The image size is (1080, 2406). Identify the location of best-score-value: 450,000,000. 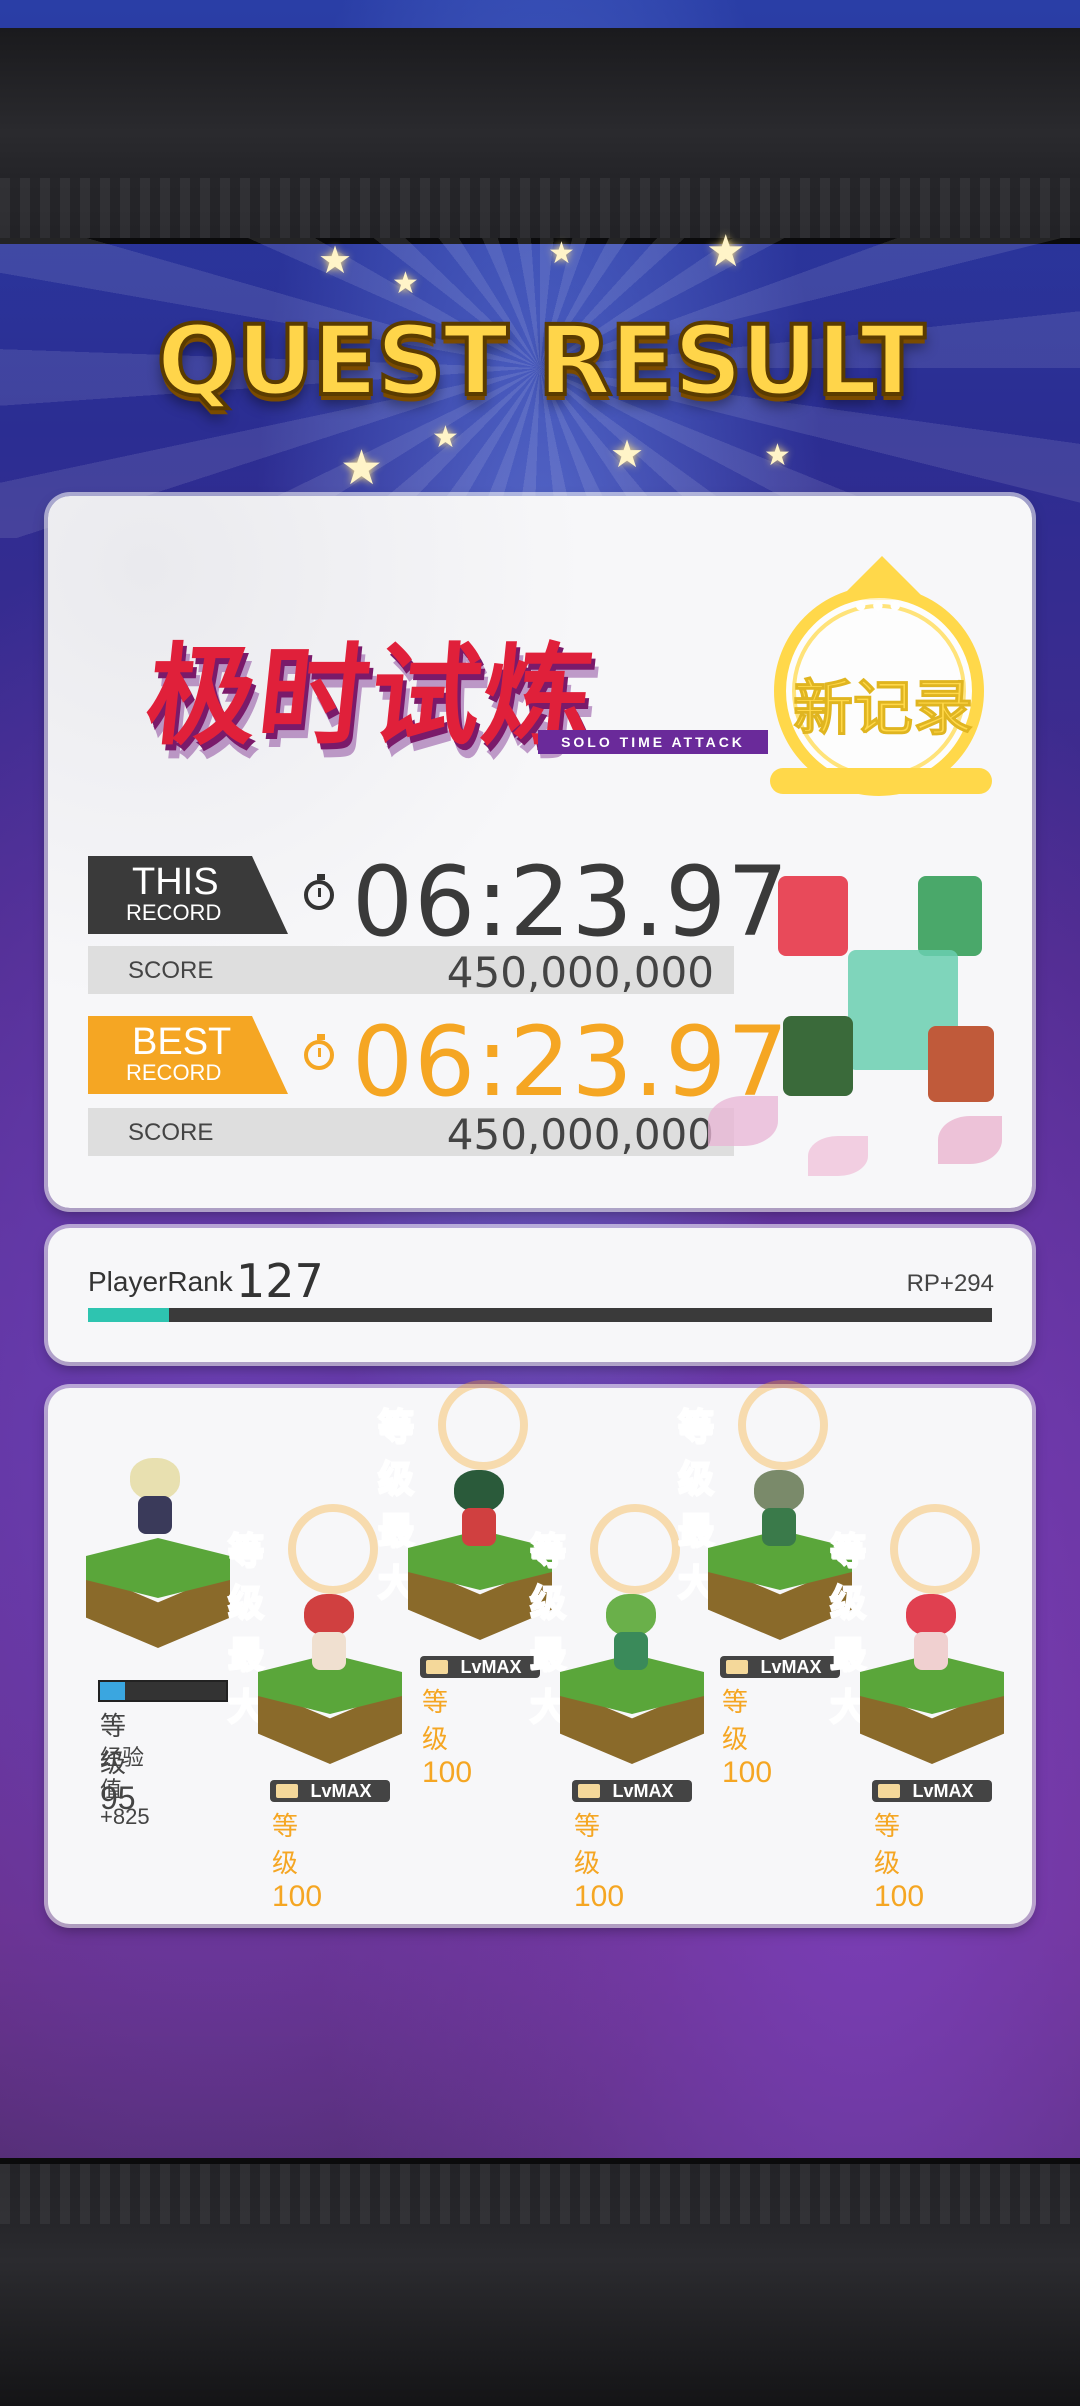
(580, 1134).